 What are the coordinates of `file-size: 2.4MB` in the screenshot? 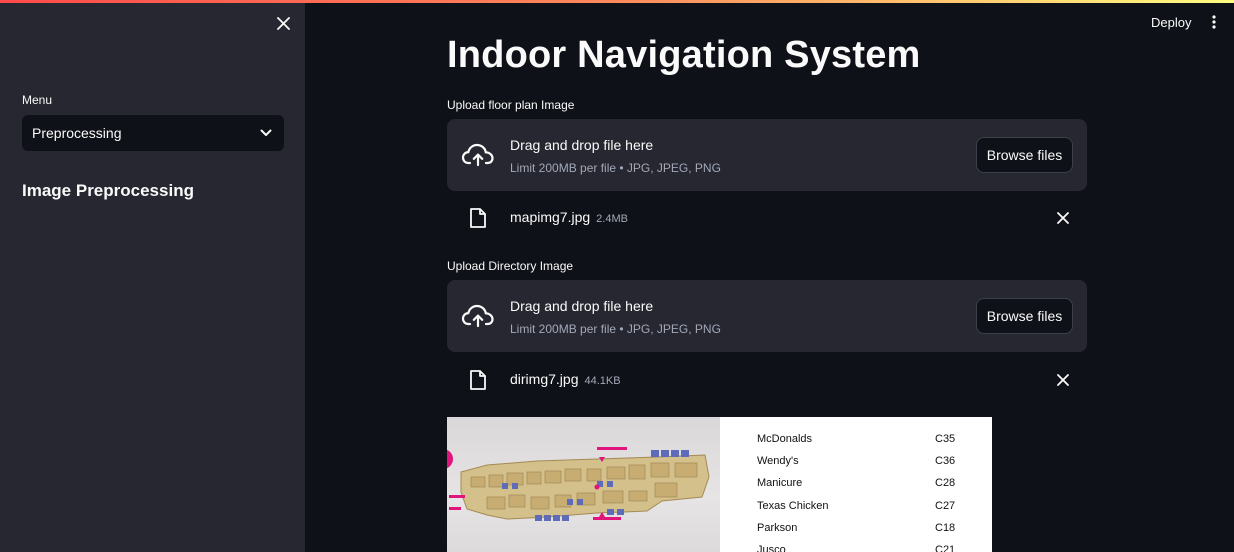 It's located at (612, 219).